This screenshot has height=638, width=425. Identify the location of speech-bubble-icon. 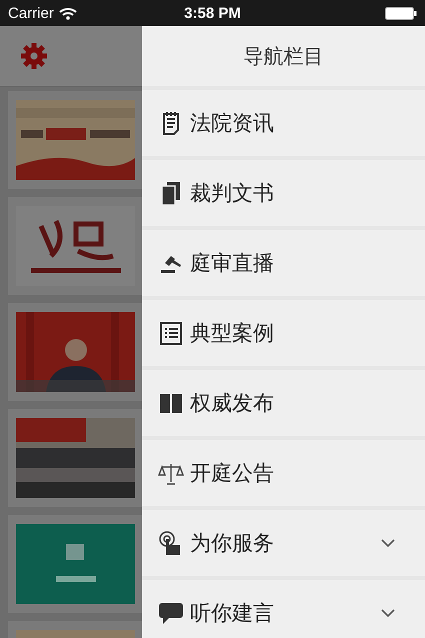
(171, 613).